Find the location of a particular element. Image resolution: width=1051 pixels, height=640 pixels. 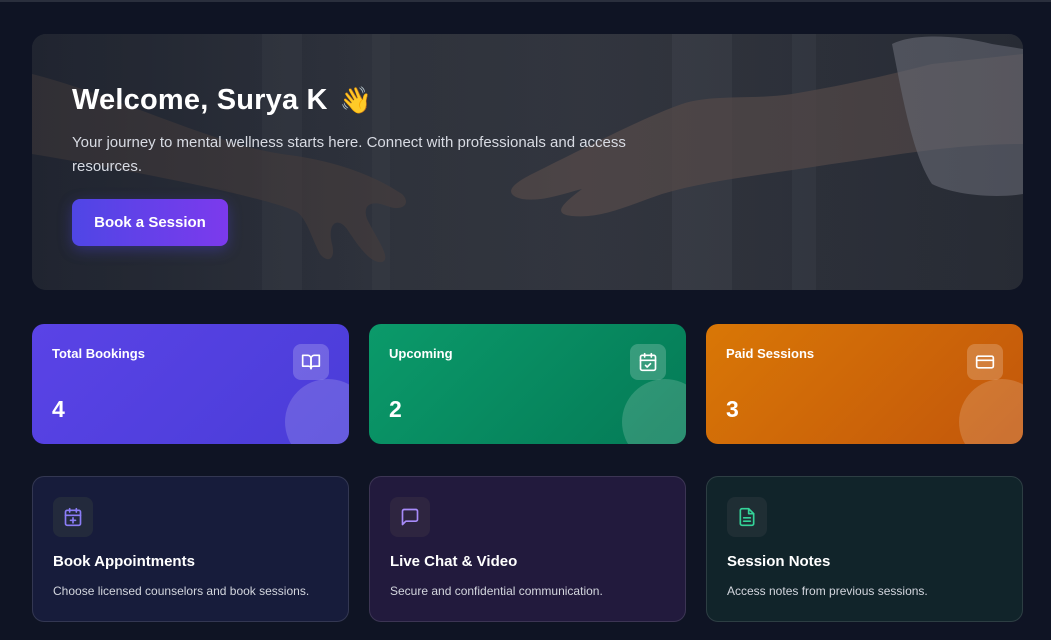

message-square-icon is located at coordinates (410, 517).